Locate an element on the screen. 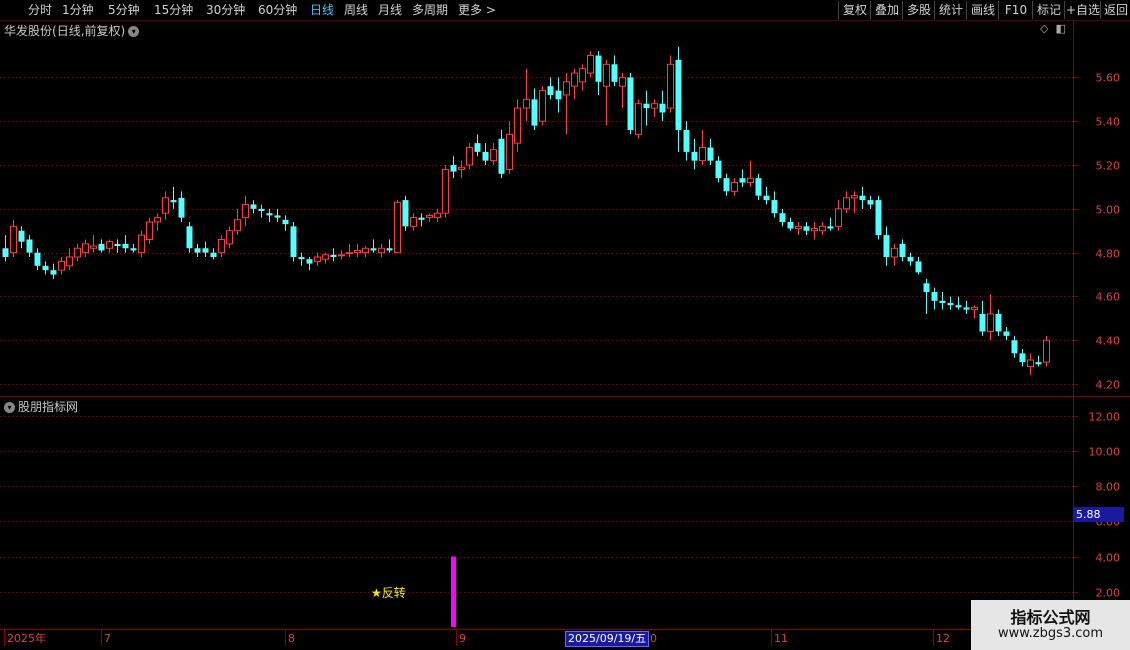  price-axis-label: 5.00 is located at coordinates (1108, 210).